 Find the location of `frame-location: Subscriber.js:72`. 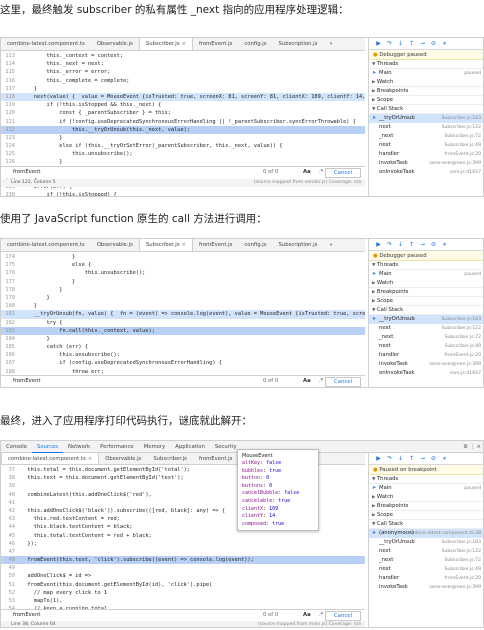

frame-location: Subscriber.js:72 is located at coordinates (462, 136).